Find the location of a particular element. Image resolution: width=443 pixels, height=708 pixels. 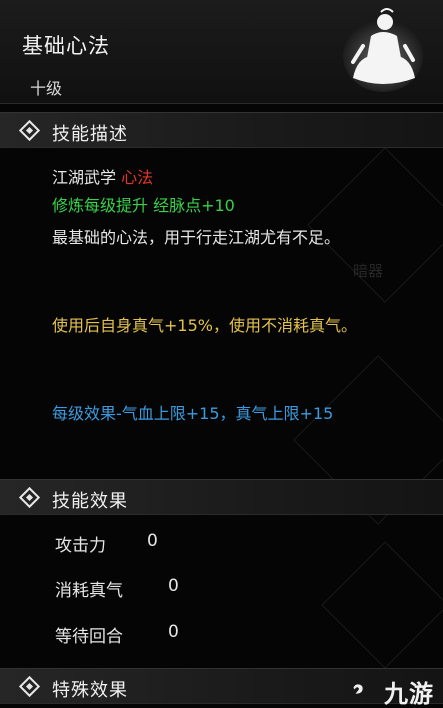

skill-category: 江湖武学 is located at coordinates (84, 177).